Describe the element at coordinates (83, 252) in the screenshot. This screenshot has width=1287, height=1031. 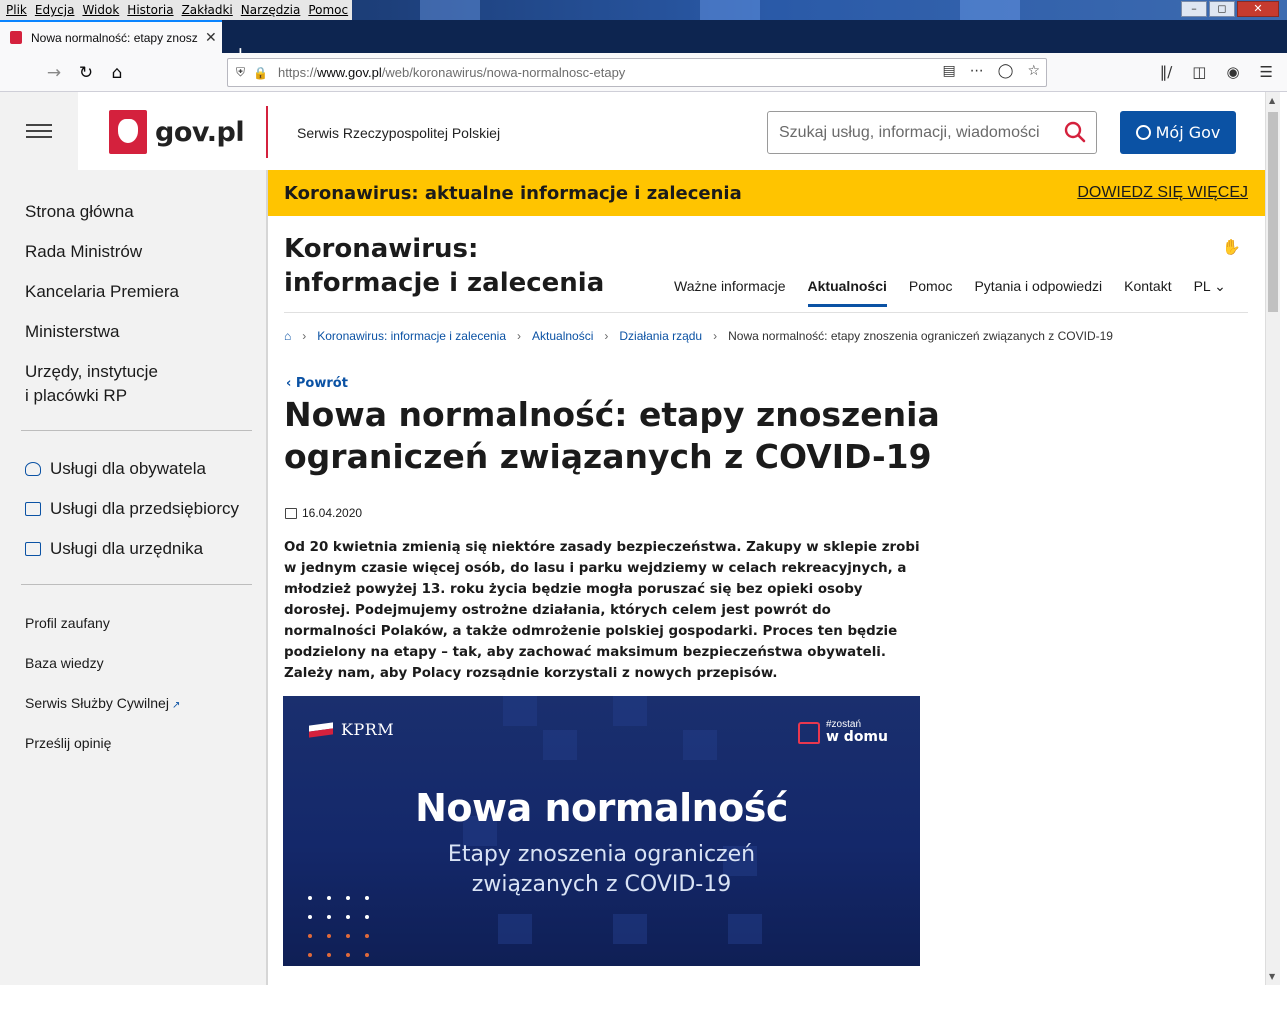
I see `sidebar-item-council: Rada Ministrów` at that location.